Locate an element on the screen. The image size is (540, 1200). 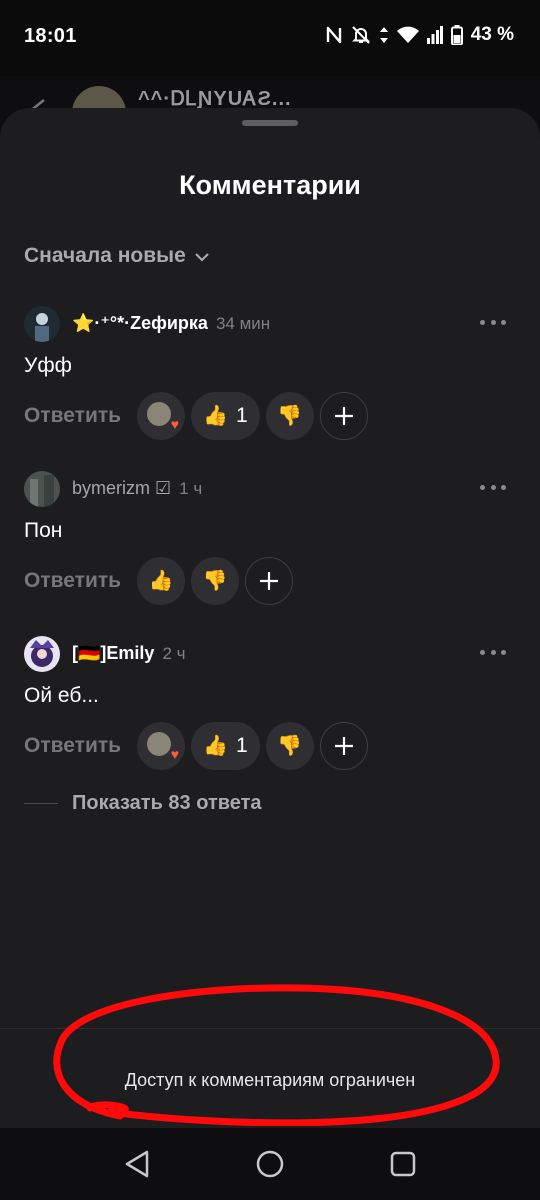
comment-text: Пон is located at coordinates (43, 530).